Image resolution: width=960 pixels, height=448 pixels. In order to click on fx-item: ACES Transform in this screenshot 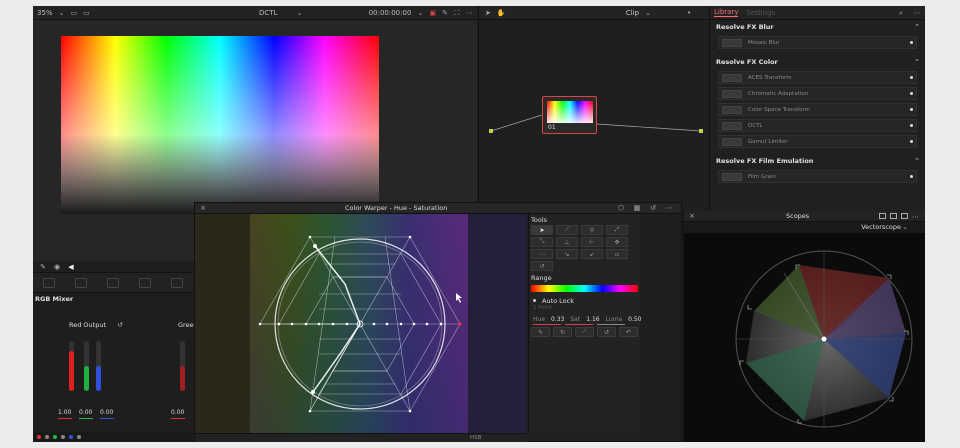, I will do `click(817, 77)`.